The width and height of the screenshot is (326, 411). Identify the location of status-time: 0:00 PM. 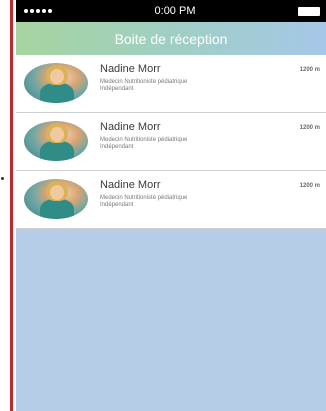
(175, 11).